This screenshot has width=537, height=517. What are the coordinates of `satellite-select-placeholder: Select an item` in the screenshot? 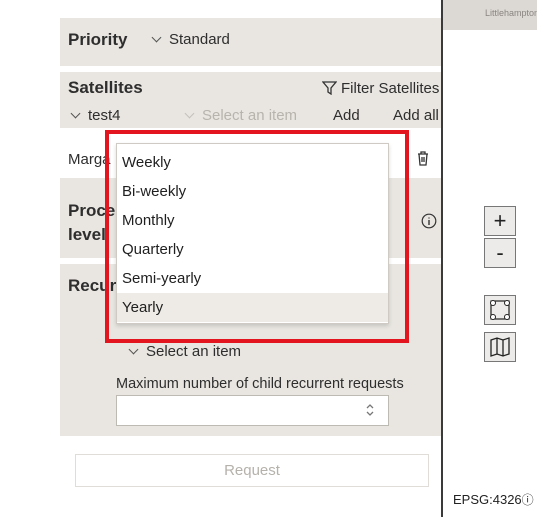 It's located at (250, 115).